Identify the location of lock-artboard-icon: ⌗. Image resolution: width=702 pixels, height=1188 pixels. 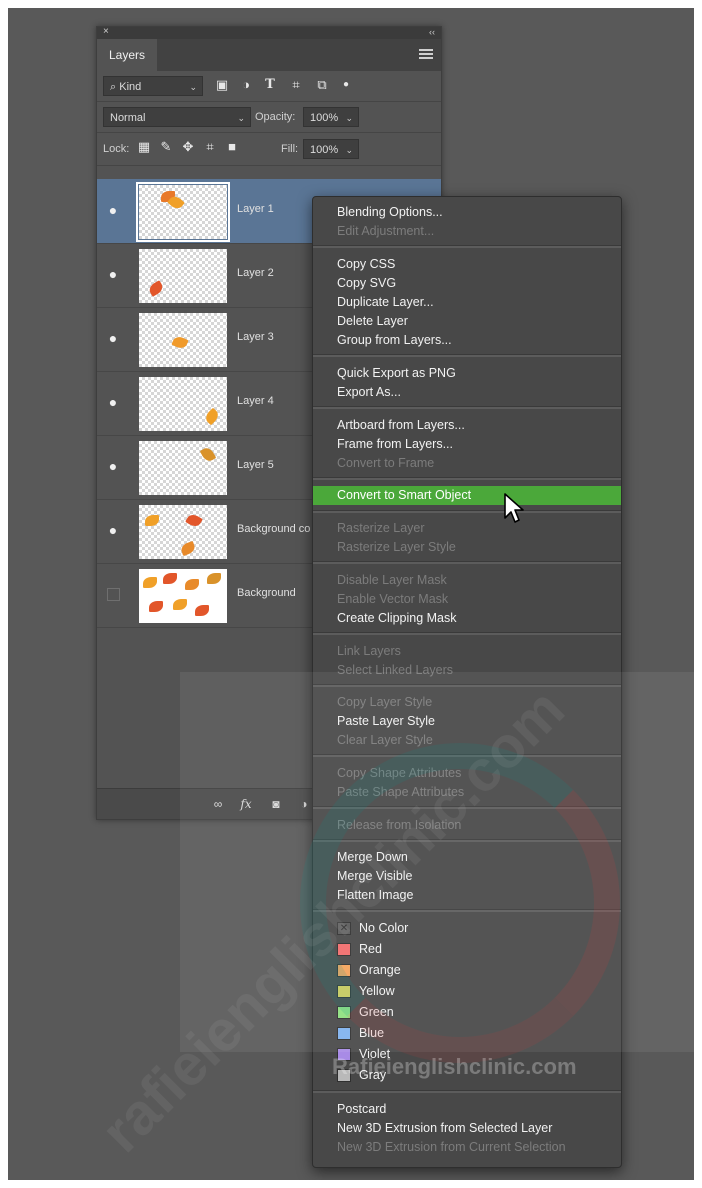
(210, 147).